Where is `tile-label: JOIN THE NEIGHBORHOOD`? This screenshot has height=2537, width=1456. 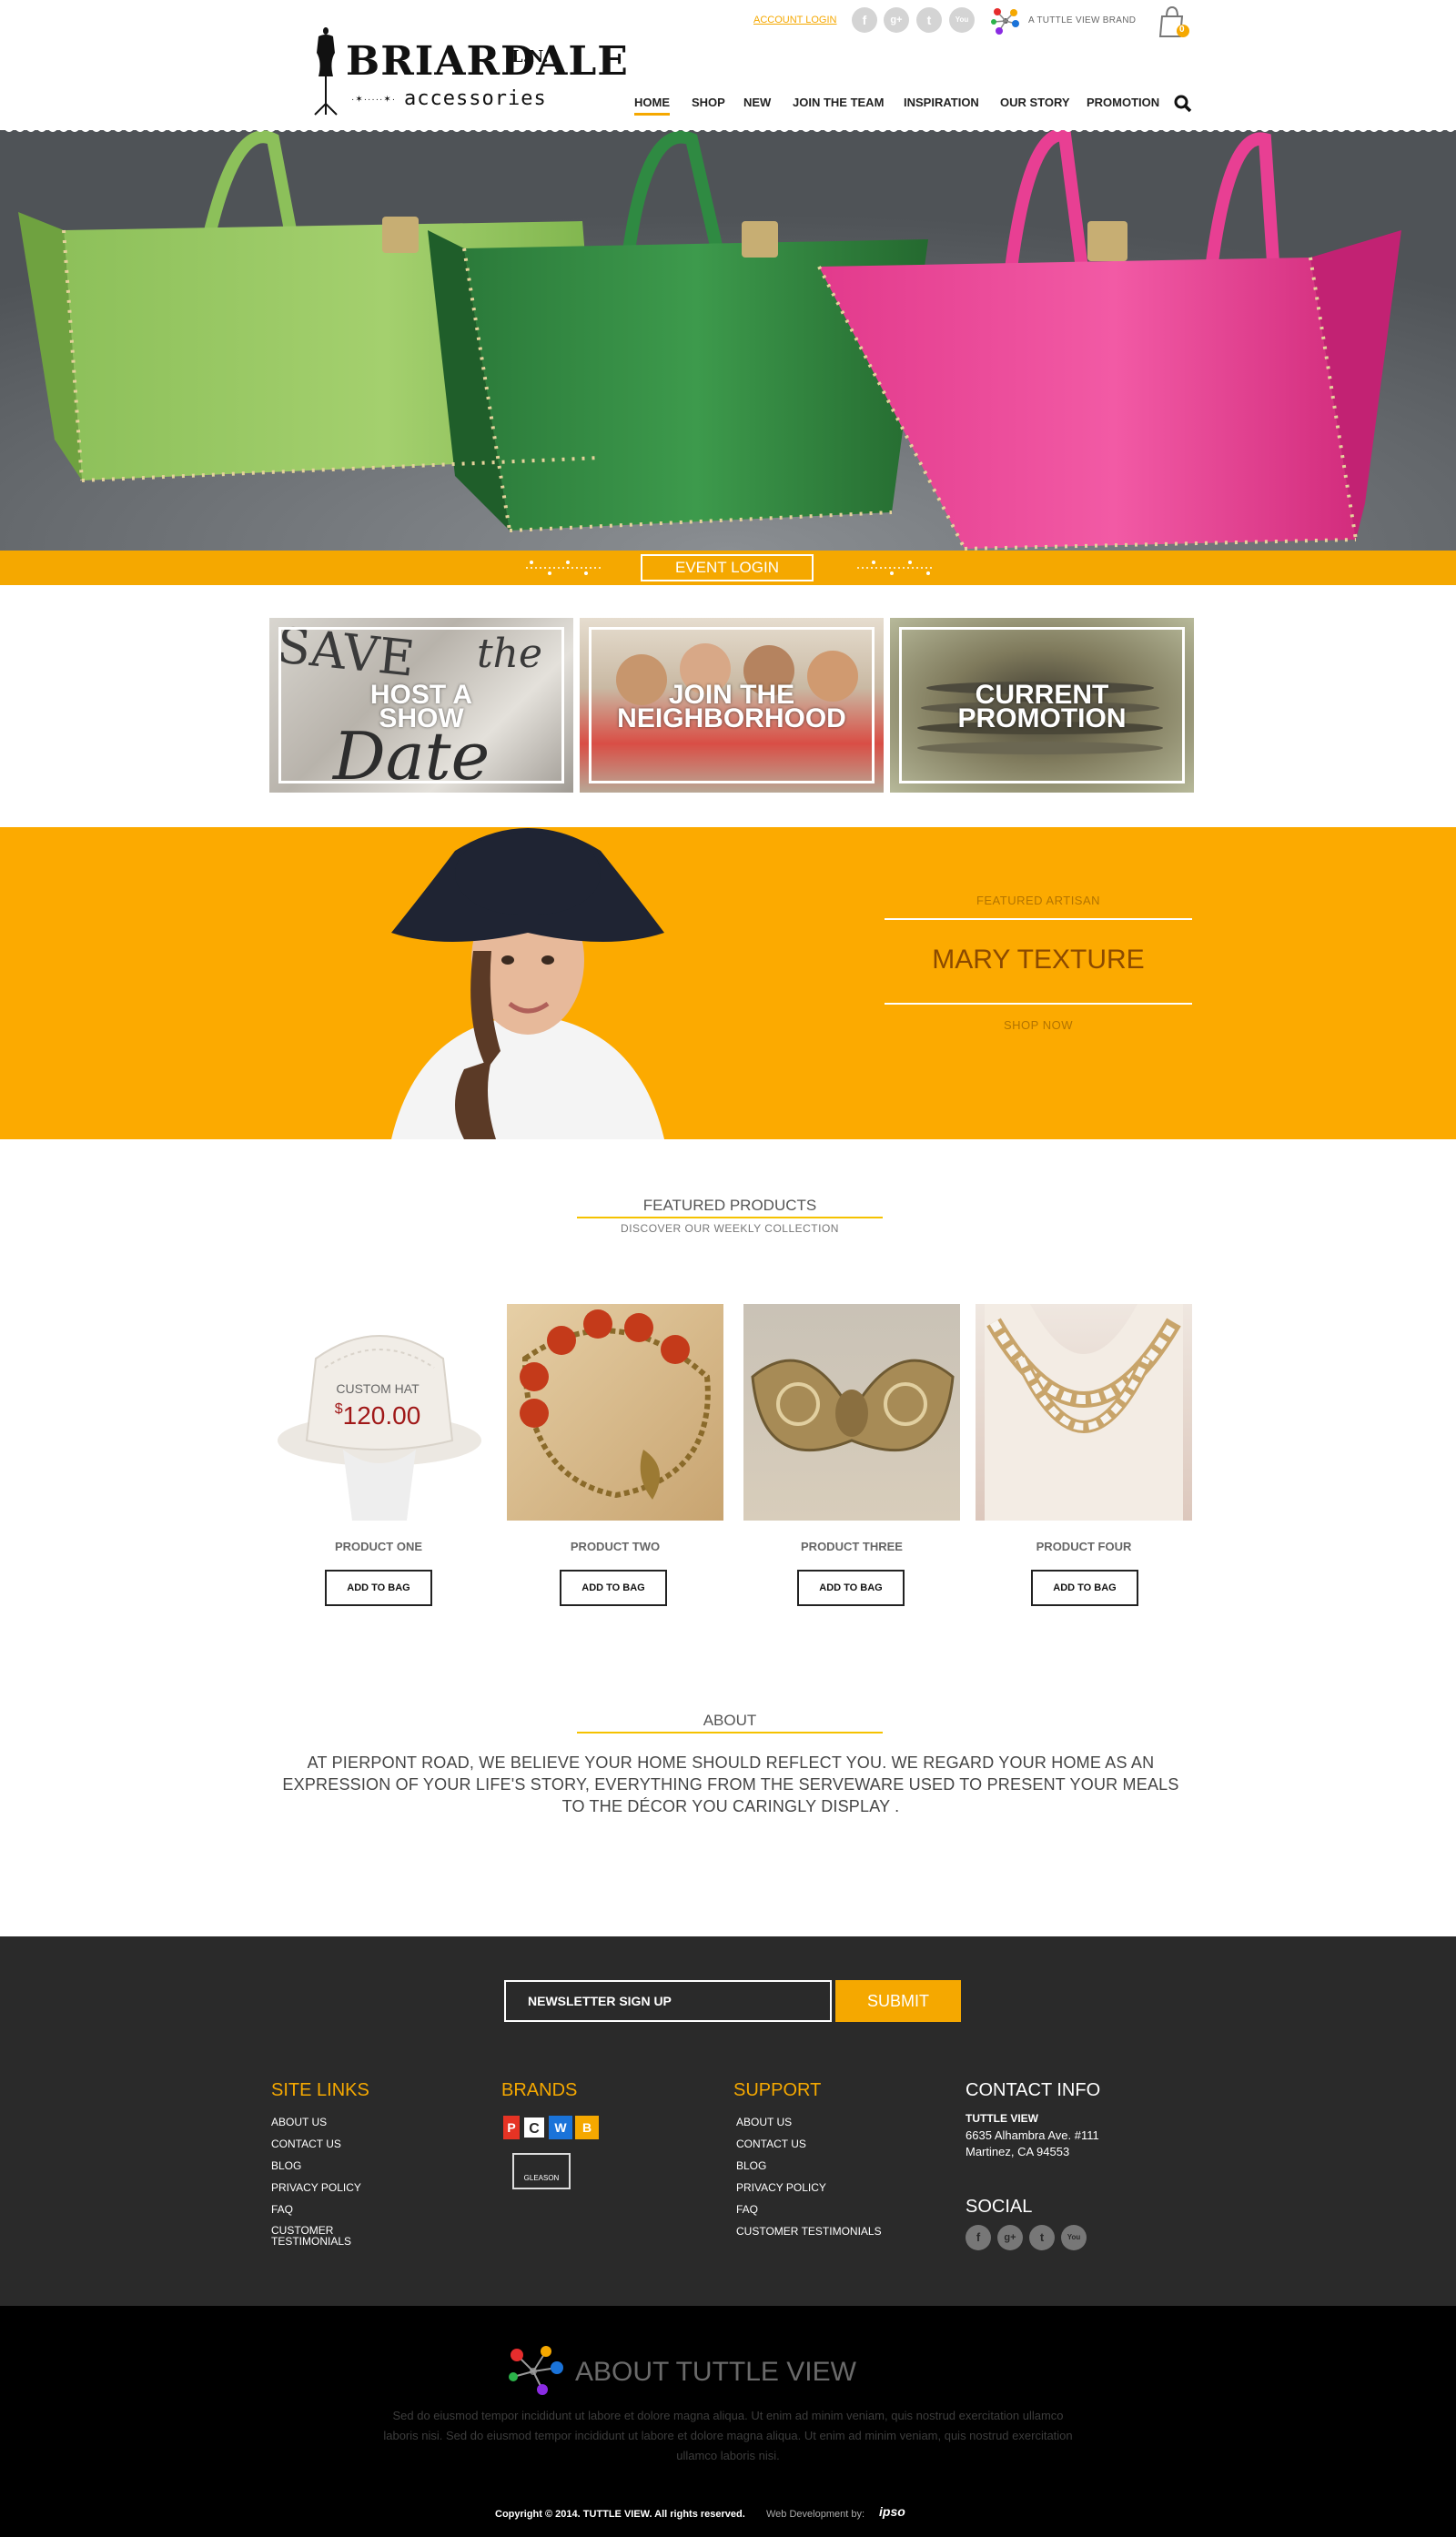 tile-label: JOIN THE NEIGHBORHOOD is located at coordinates (732, 706).